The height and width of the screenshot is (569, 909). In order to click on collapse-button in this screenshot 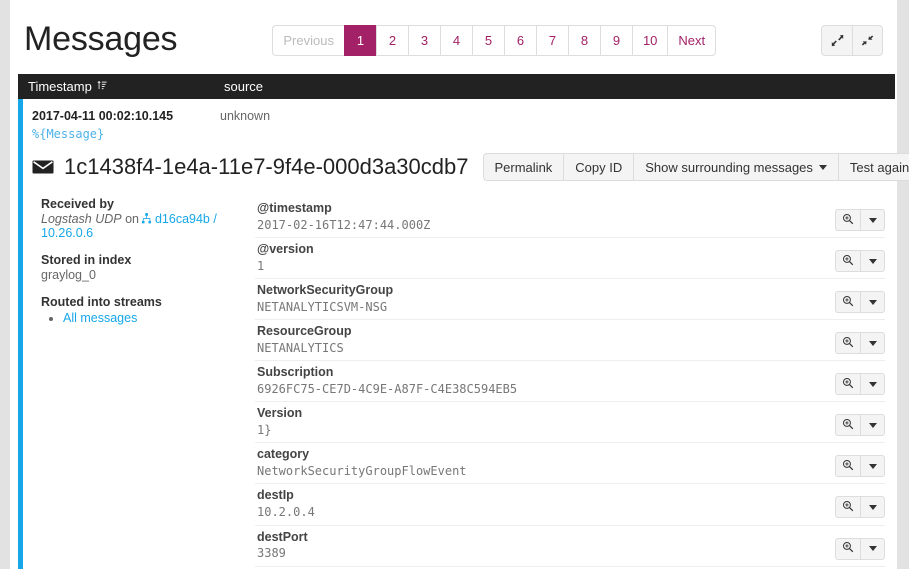, I will do `click(867, 40)`.